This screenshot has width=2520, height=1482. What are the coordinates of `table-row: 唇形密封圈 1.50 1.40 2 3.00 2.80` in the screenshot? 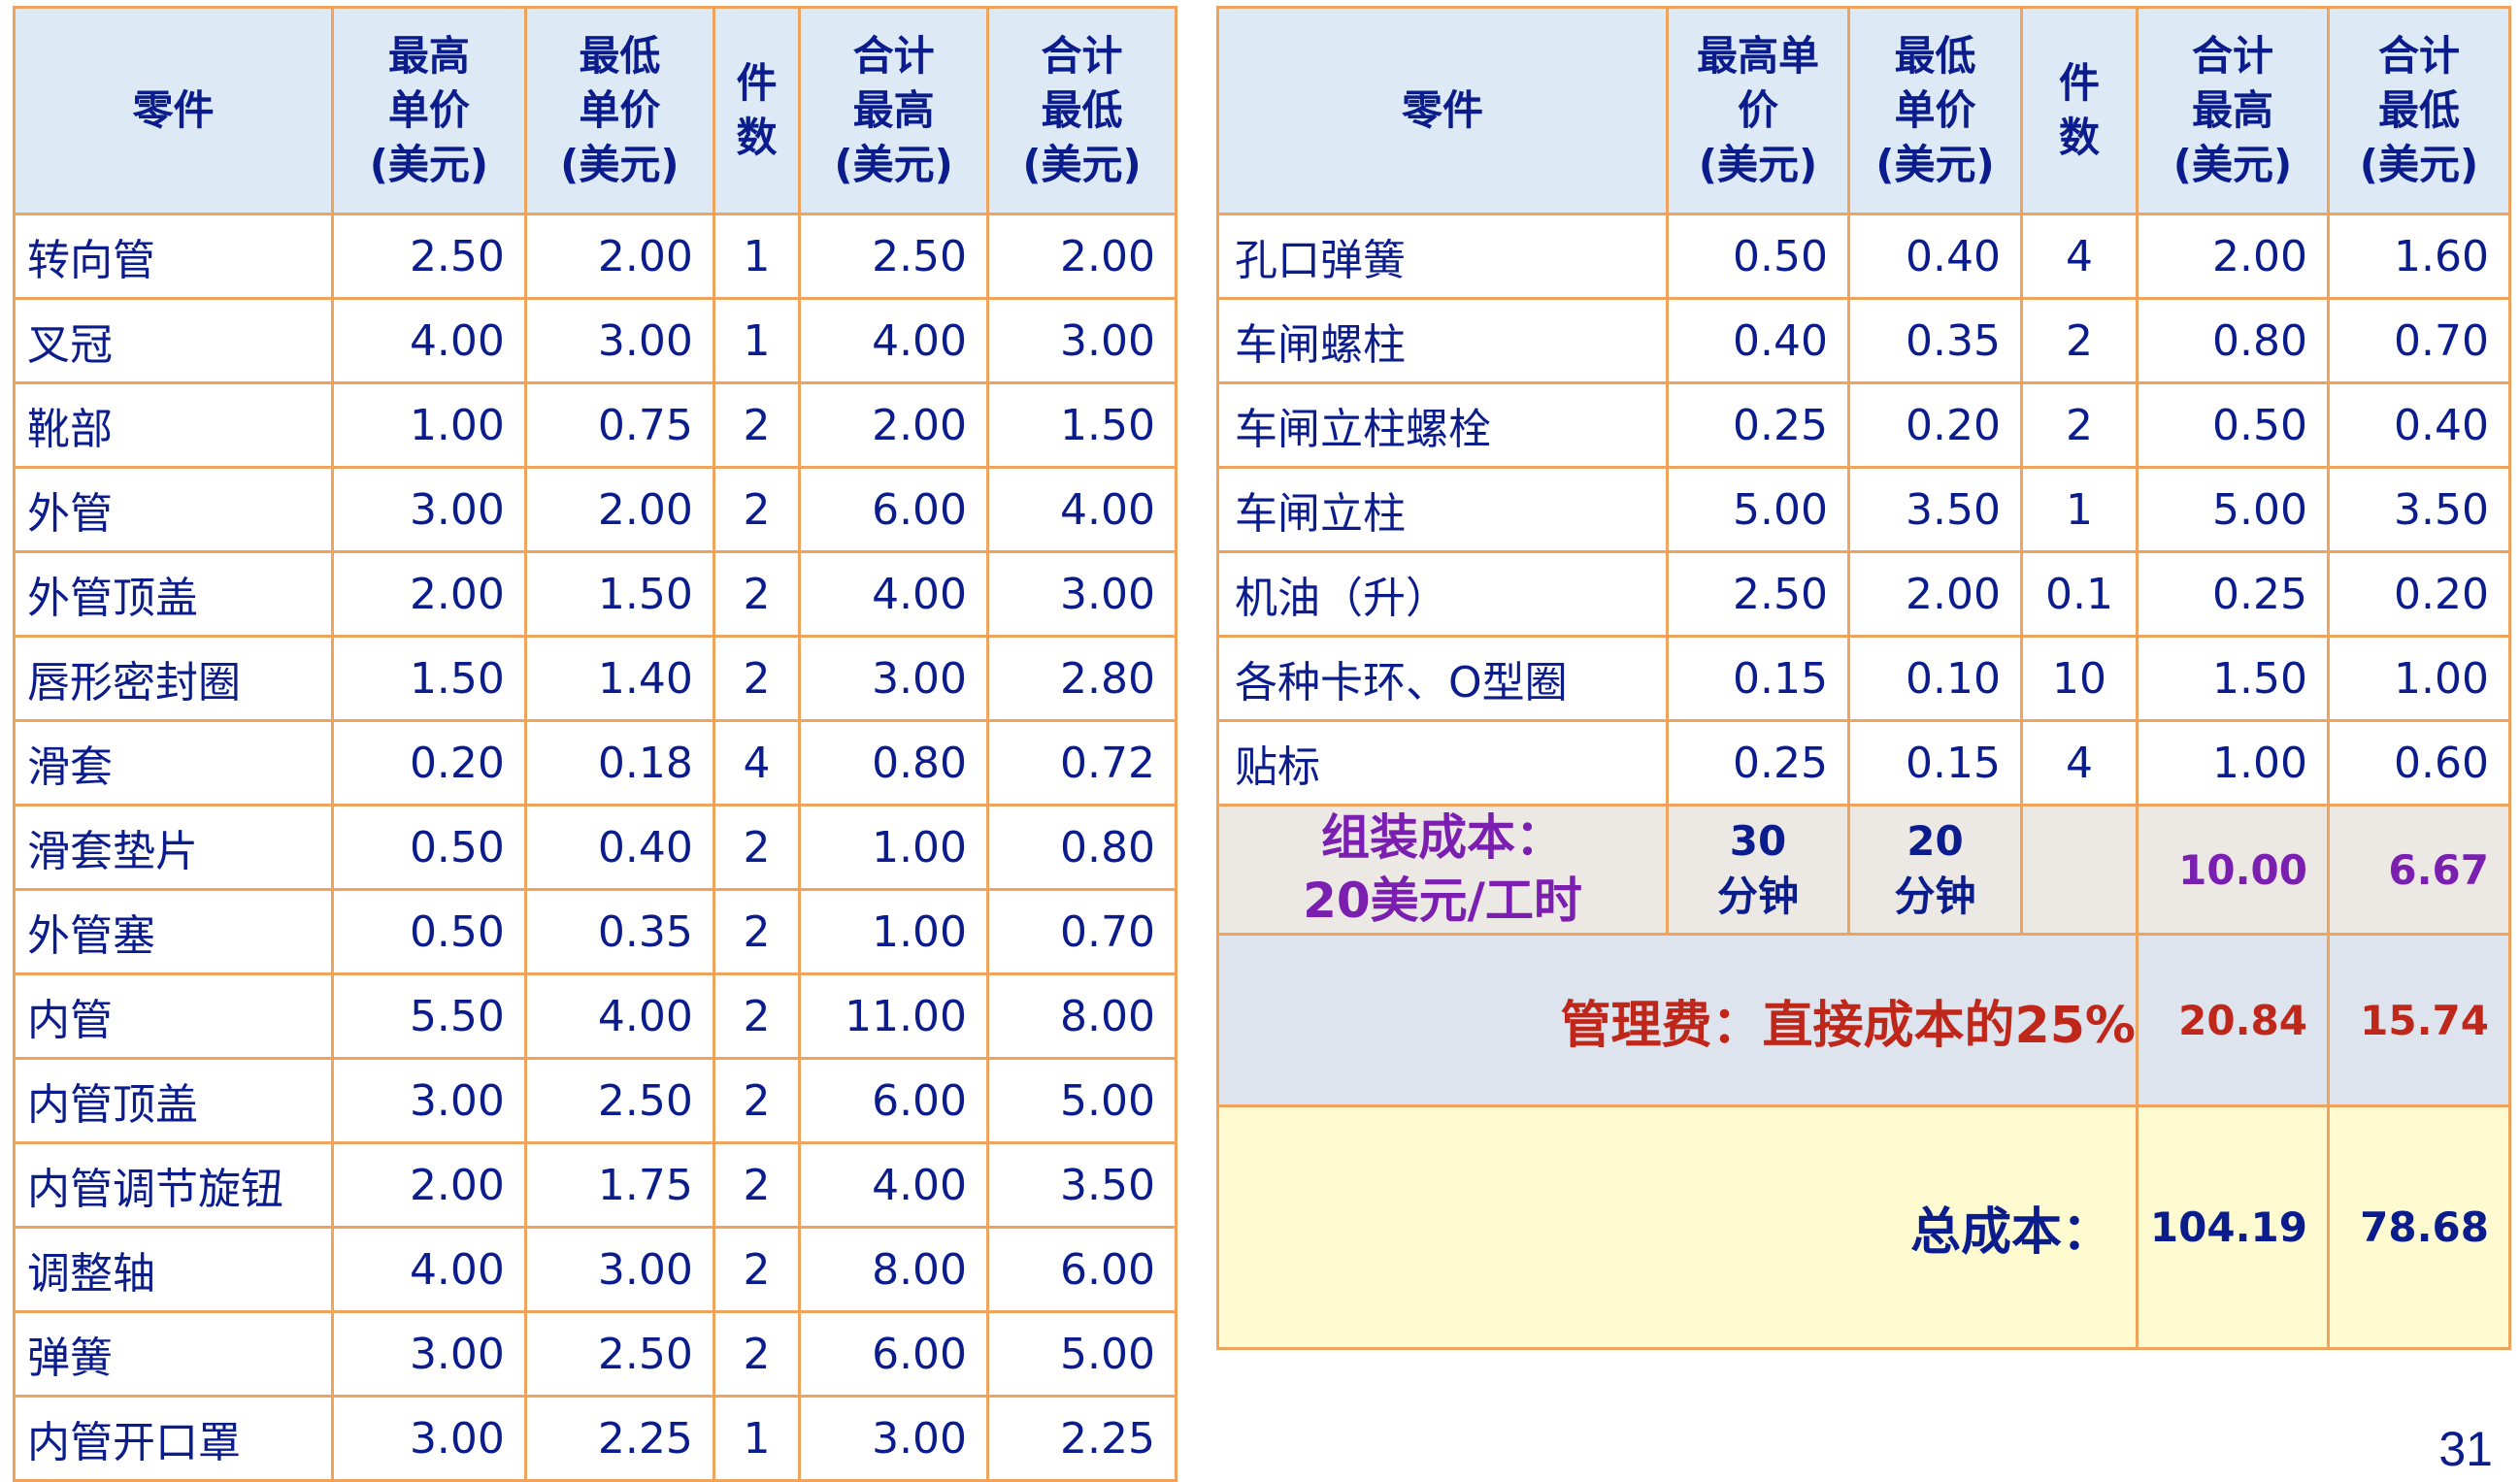 It's located at (595, 678).